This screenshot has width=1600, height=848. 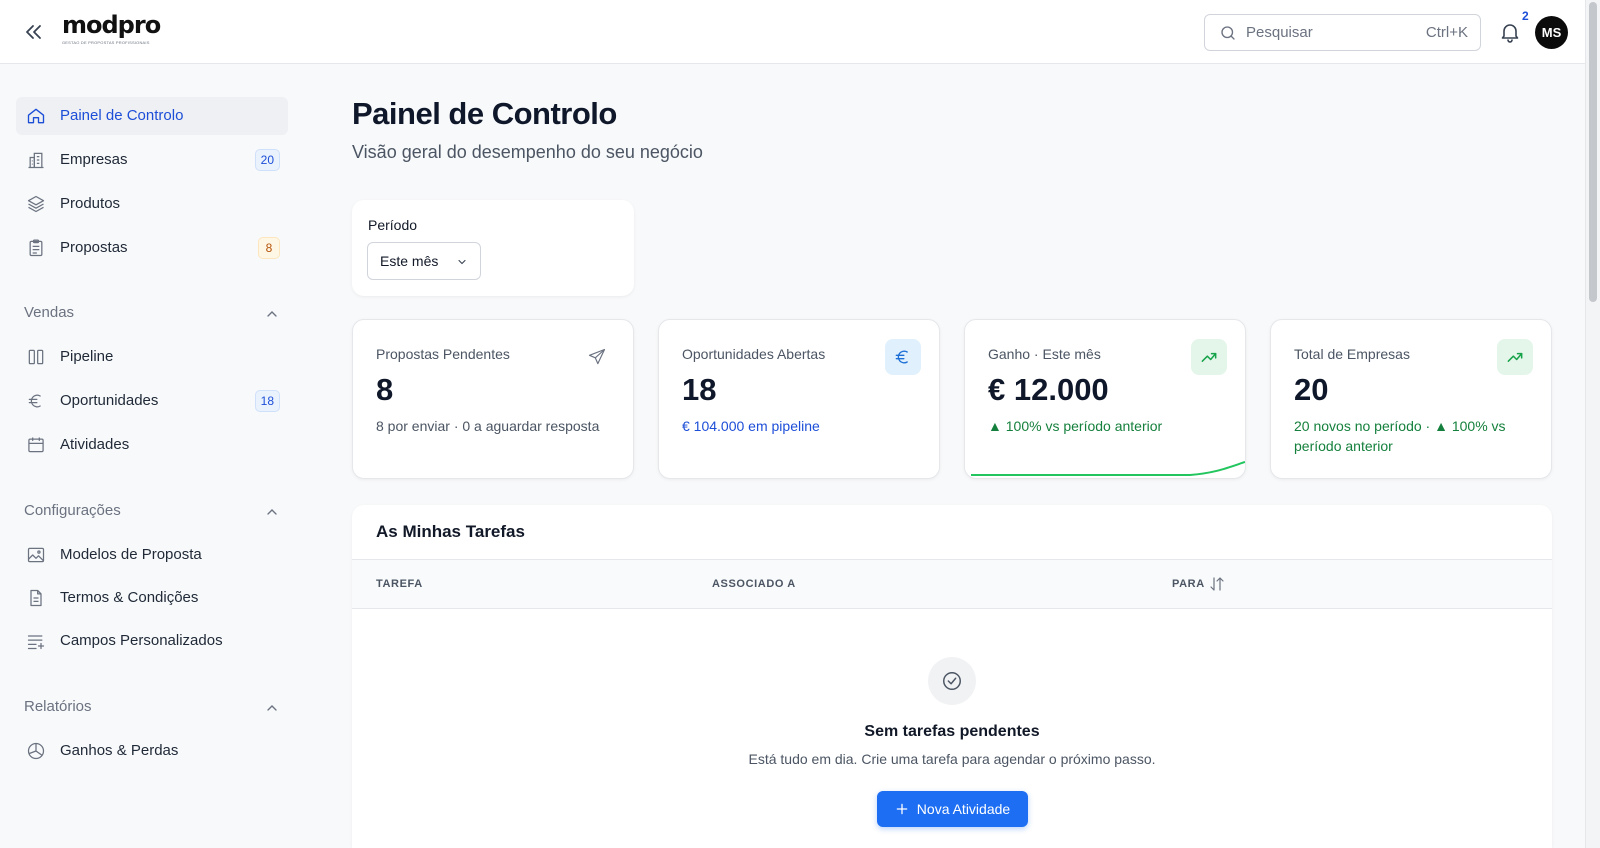 What do you see at coordinates (1446, 32) in the screenshot?
I see `search-shortcut: Ctrl+K` at bounding box center [1446, 32].